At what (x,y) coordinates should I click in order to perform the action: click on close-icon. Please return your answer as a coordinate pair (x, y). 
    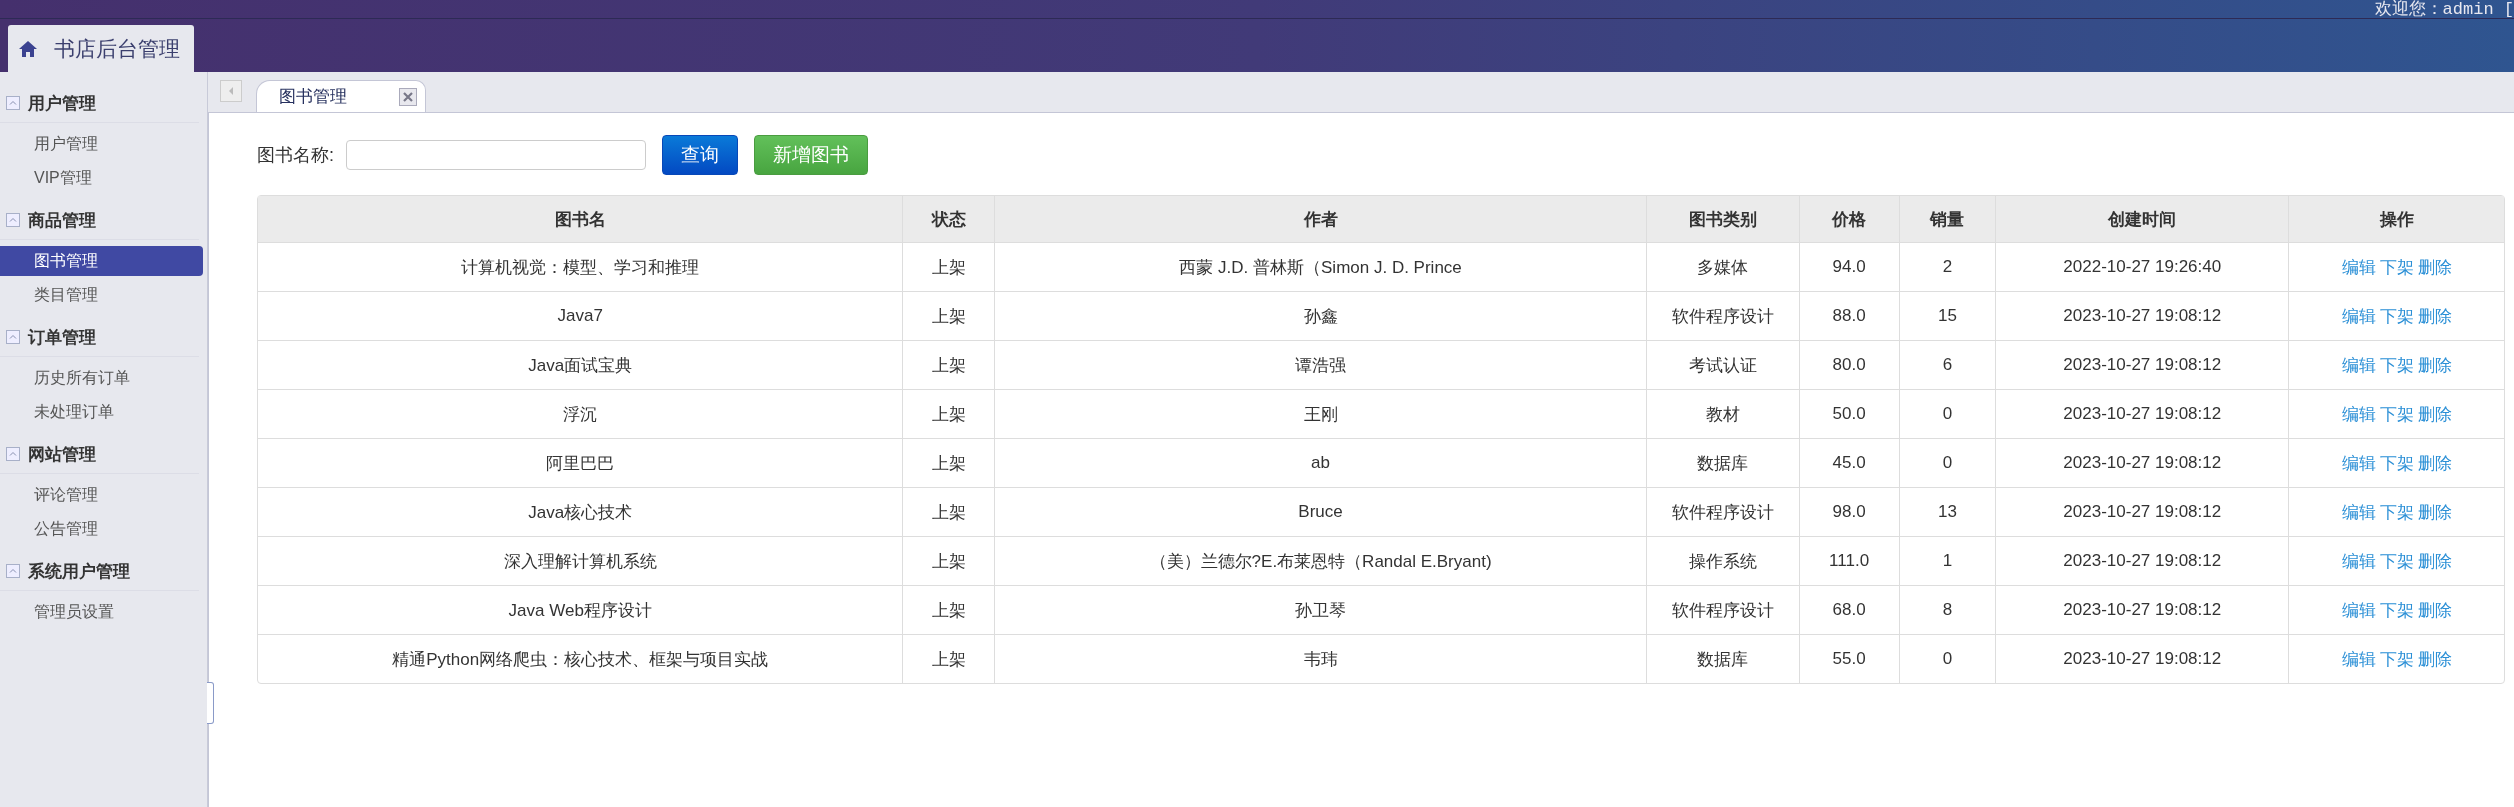
    Looking at the image, I should click on (408, 96).